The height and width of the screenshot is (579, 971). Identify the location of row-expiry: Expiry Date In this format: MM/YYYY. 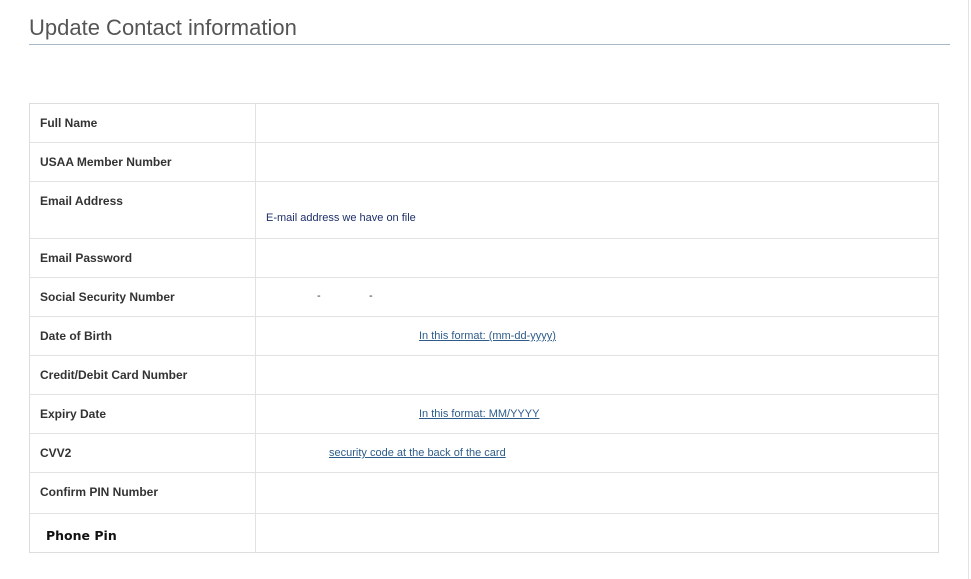
(484, 414).